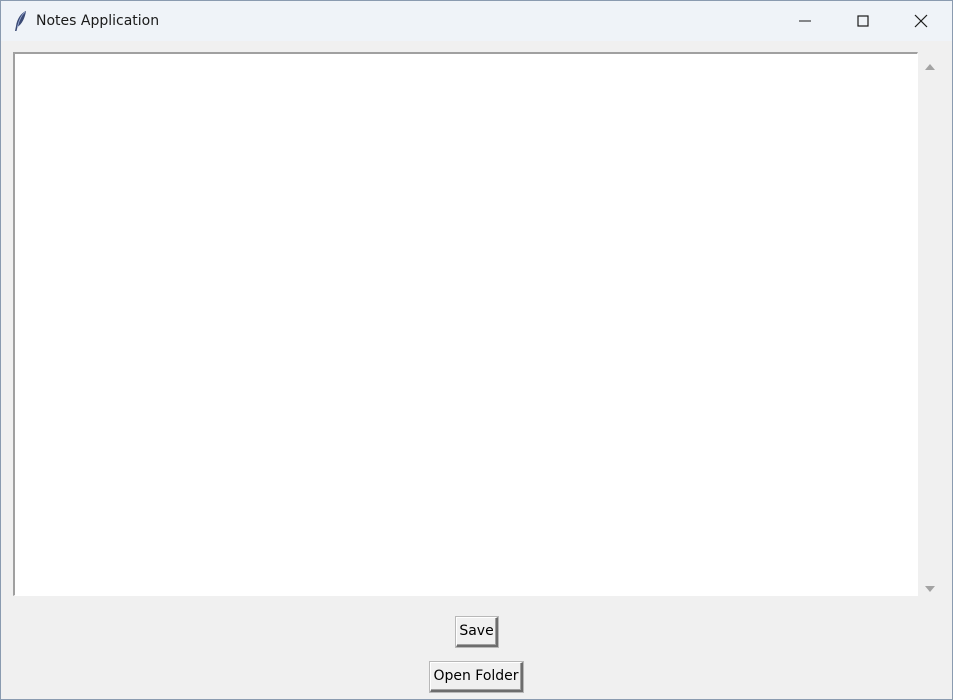  I want to click on close-icon, so click(921, 21).